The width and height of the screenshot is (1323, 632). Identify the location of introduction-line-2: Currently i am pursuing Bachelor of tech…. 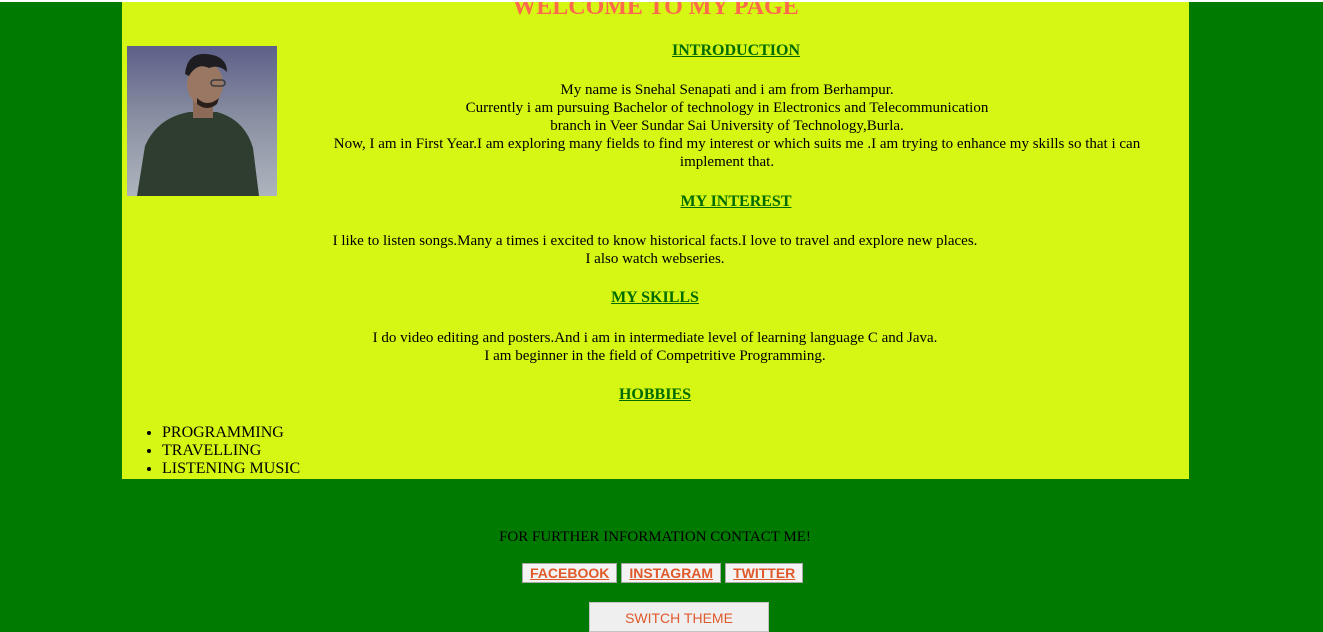
(727, 108).